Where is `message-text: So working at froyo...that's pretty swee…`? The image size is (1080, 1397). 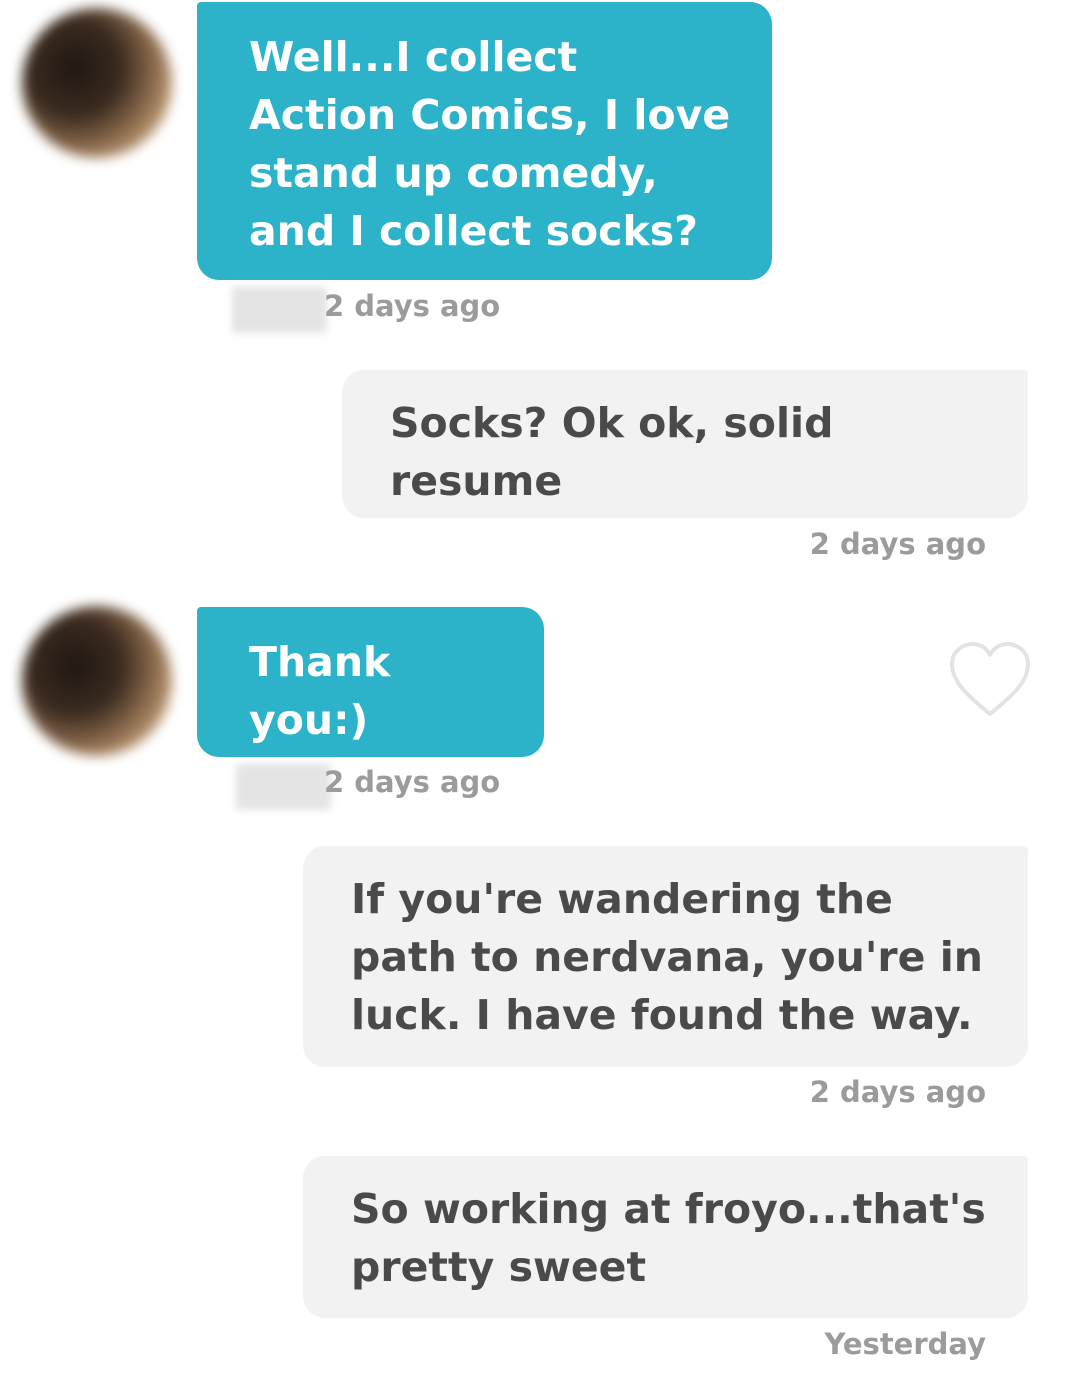
message-text: So working at froyo...that's pretty swee… is located at coordinates (668, 1238).